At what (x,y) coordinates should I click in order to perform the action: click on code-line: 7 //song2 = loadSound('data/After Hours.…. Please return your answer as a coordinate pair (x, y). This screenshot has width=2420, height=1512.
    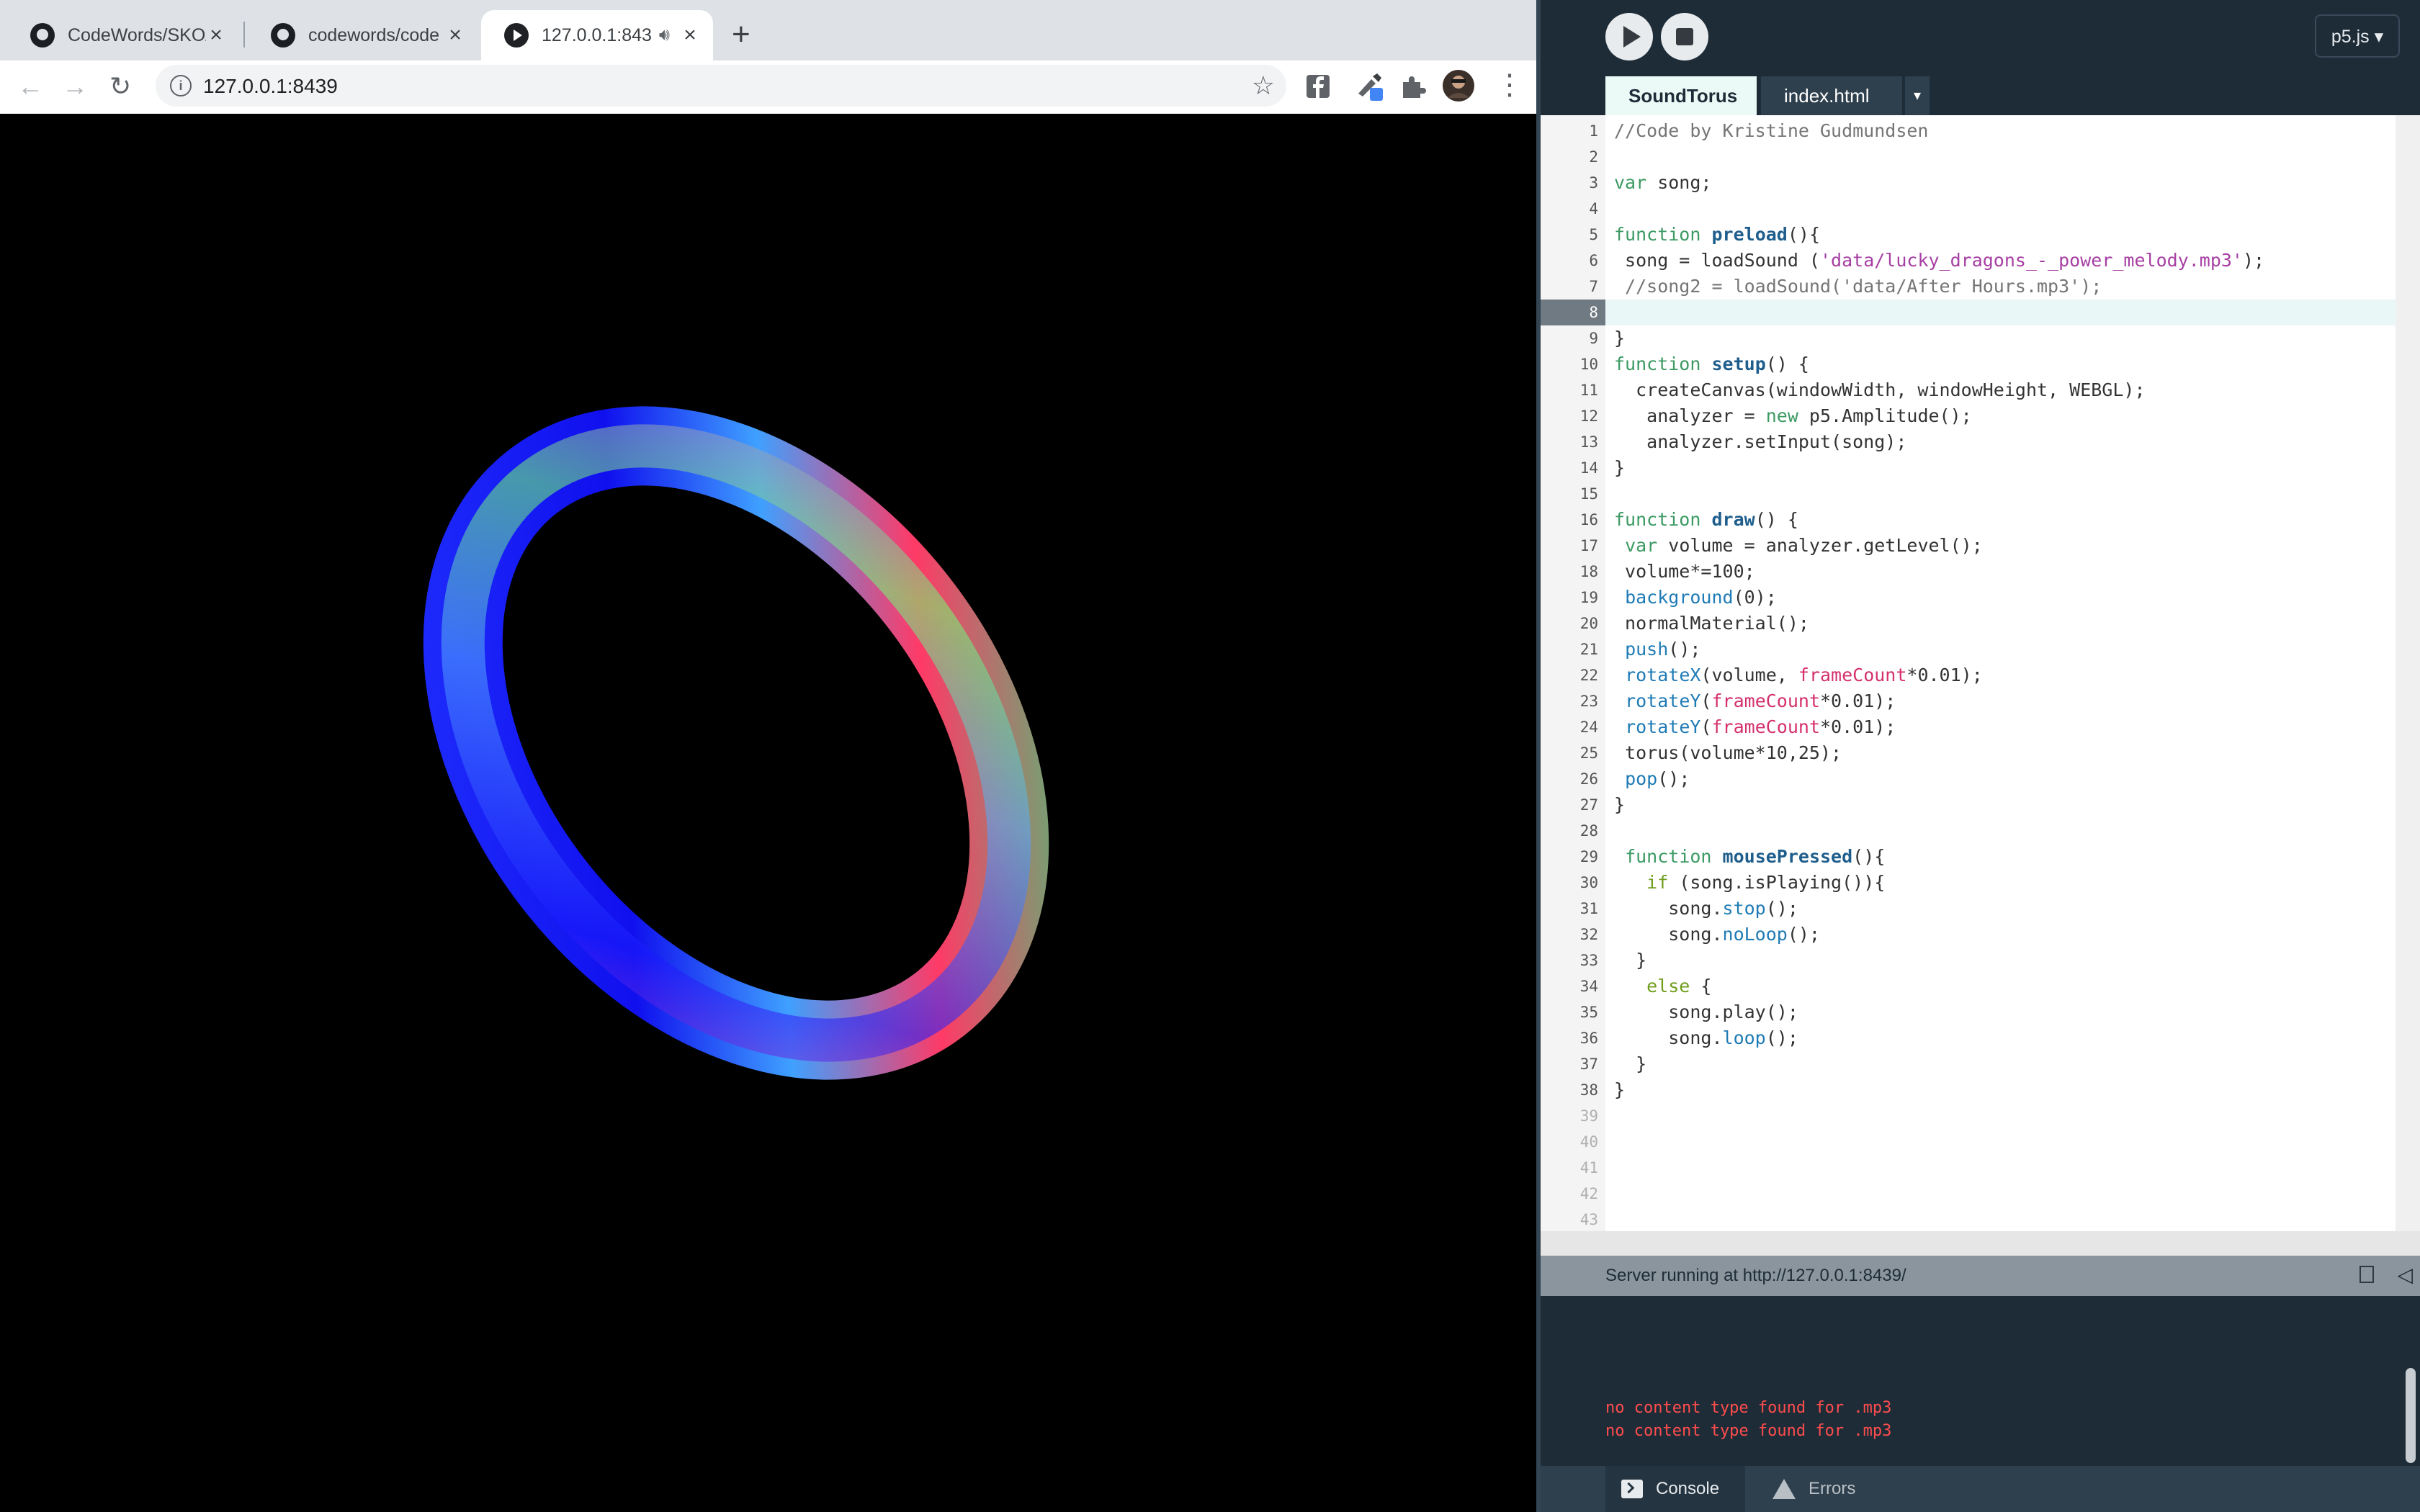
    Looking at the image, I should click on (1968, 287).